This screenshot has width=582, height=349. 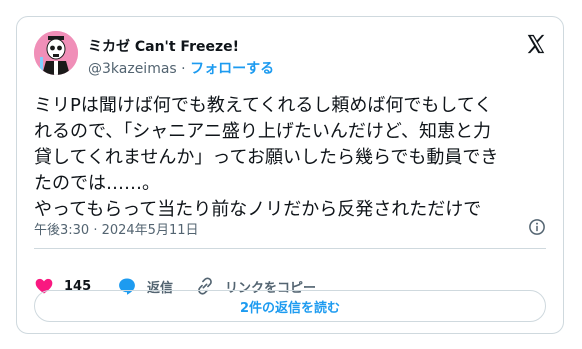 I want to click on follow-button: フォローする, so click(x=232, y=69).